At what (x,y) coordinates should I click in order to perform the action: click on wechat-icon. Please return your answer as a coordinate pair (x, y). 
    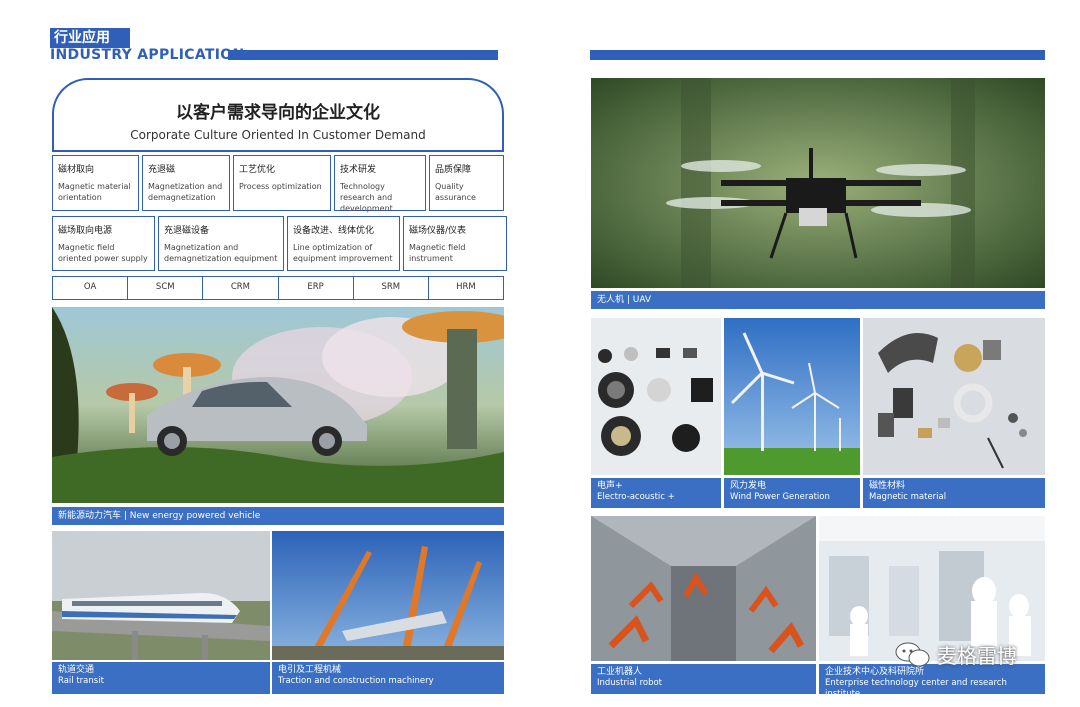
    Looking at the image, I should click on (912, 654).